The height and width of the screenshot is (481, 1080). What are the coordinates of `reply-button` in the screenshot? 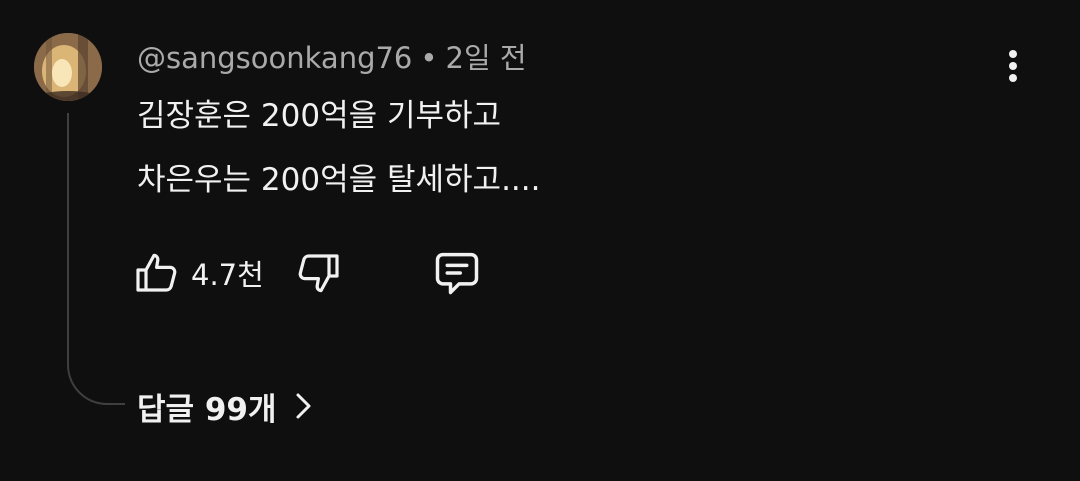 It's located at (457, 273).